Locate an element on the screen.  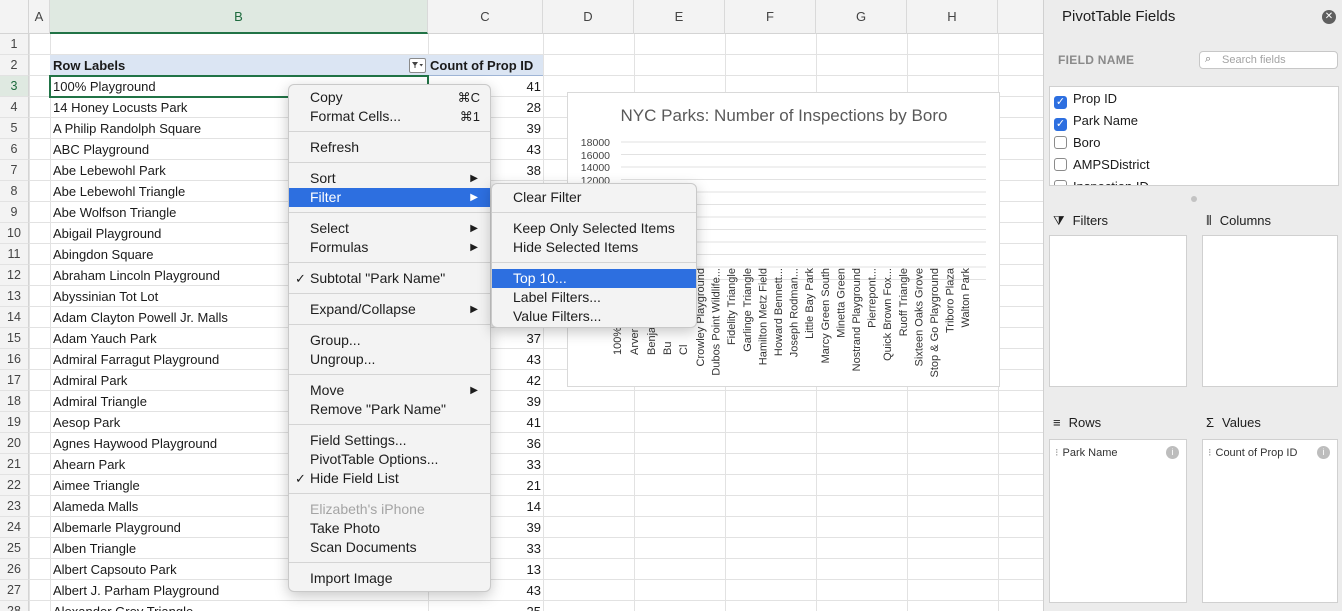
column-header-c: C is located at coordinates (485, 17).